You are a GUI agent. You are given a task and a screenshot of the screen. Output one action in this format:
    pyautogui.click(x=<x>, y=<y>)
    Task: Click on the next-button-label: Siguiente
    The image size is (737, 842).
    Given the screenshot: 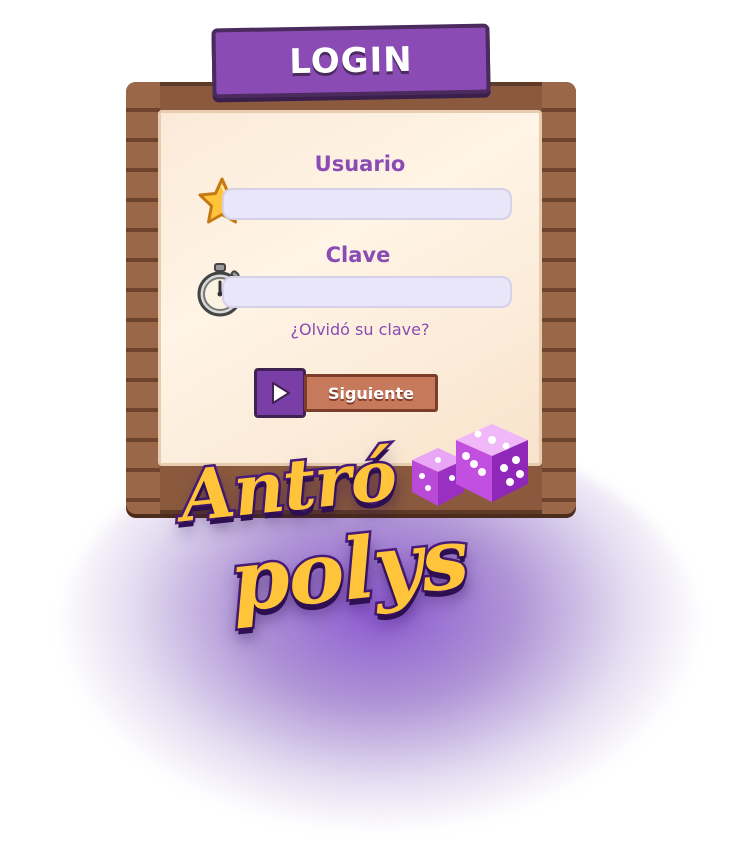 What is the action you would take?
    pyautogui.click(x=371, y=393)
    